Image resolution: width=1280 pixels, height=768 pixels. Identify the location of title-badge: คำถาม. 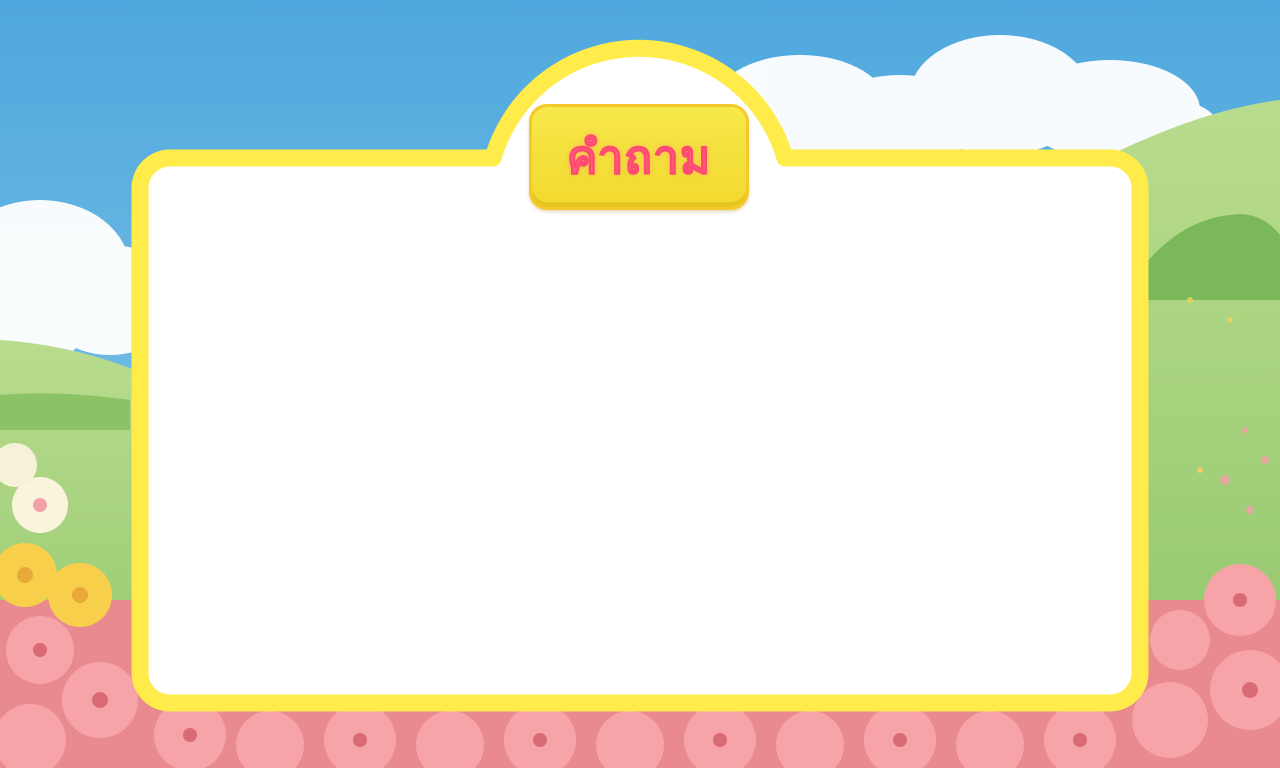
(639, 157).